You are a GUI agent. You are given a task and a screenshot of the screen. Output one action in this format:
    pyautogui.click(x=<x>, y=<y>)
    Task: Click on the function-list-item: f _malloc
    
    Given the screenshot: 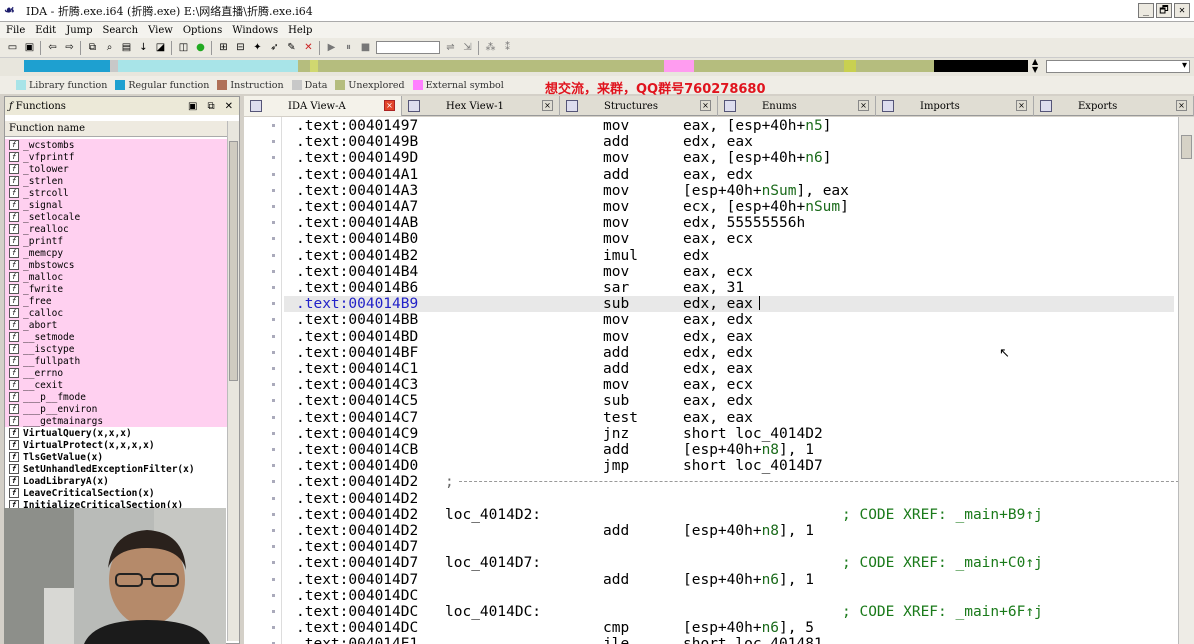 What is the action you would take?
    pyautogui.click(x=116, y=277)
    